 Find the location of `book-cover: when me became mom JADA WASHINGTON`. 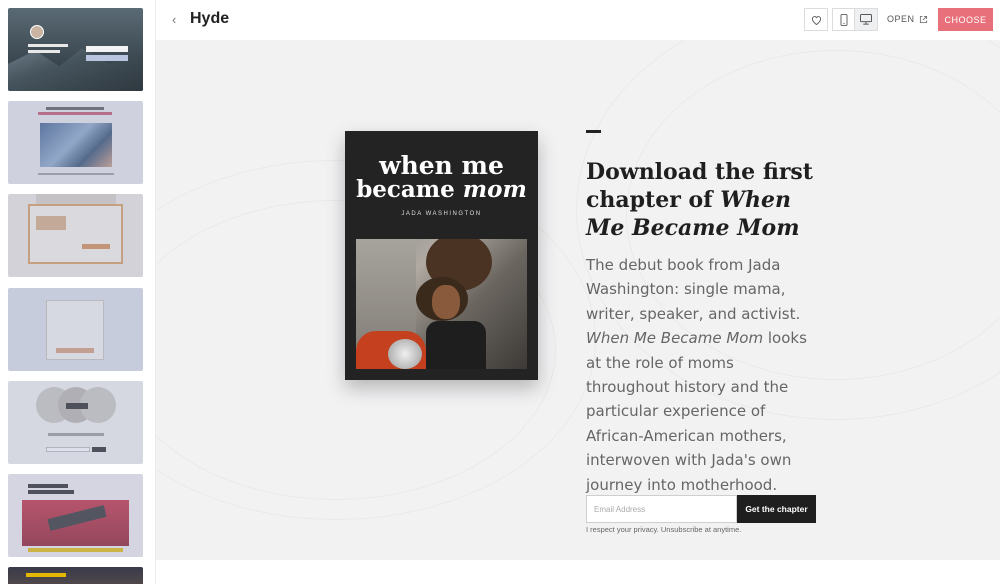

book-cover: when me became mom JADA WASHINGTON is located at coordinates (441, 255).